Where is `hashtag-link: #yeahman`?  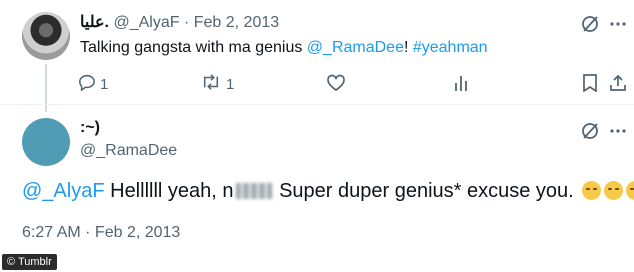 hashtag-link: #yeahman is located at coordinates (450, 47).